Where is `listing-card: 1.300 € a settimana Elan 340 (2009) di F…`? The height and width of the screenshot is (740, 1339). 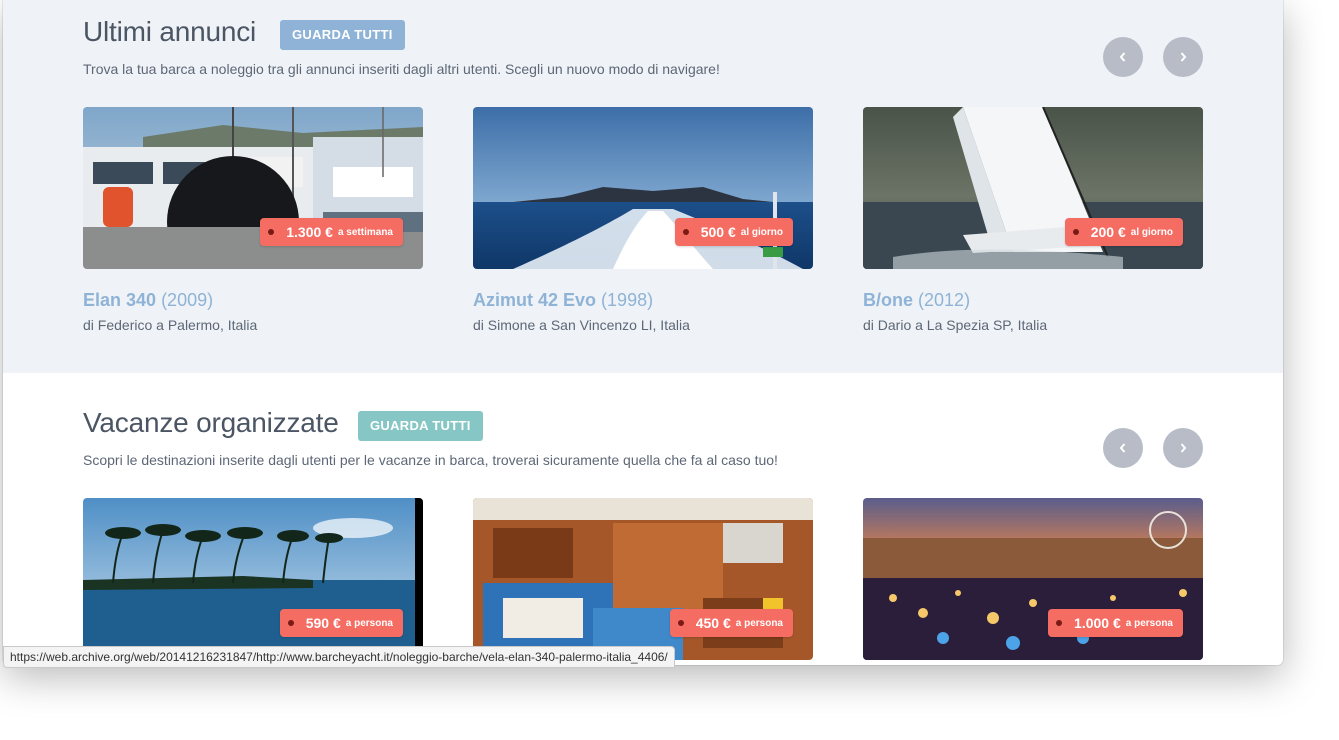 listing-card: 1.300 € a settimana Elan 340 (2009) di F… is located at coordinates (253, 220).